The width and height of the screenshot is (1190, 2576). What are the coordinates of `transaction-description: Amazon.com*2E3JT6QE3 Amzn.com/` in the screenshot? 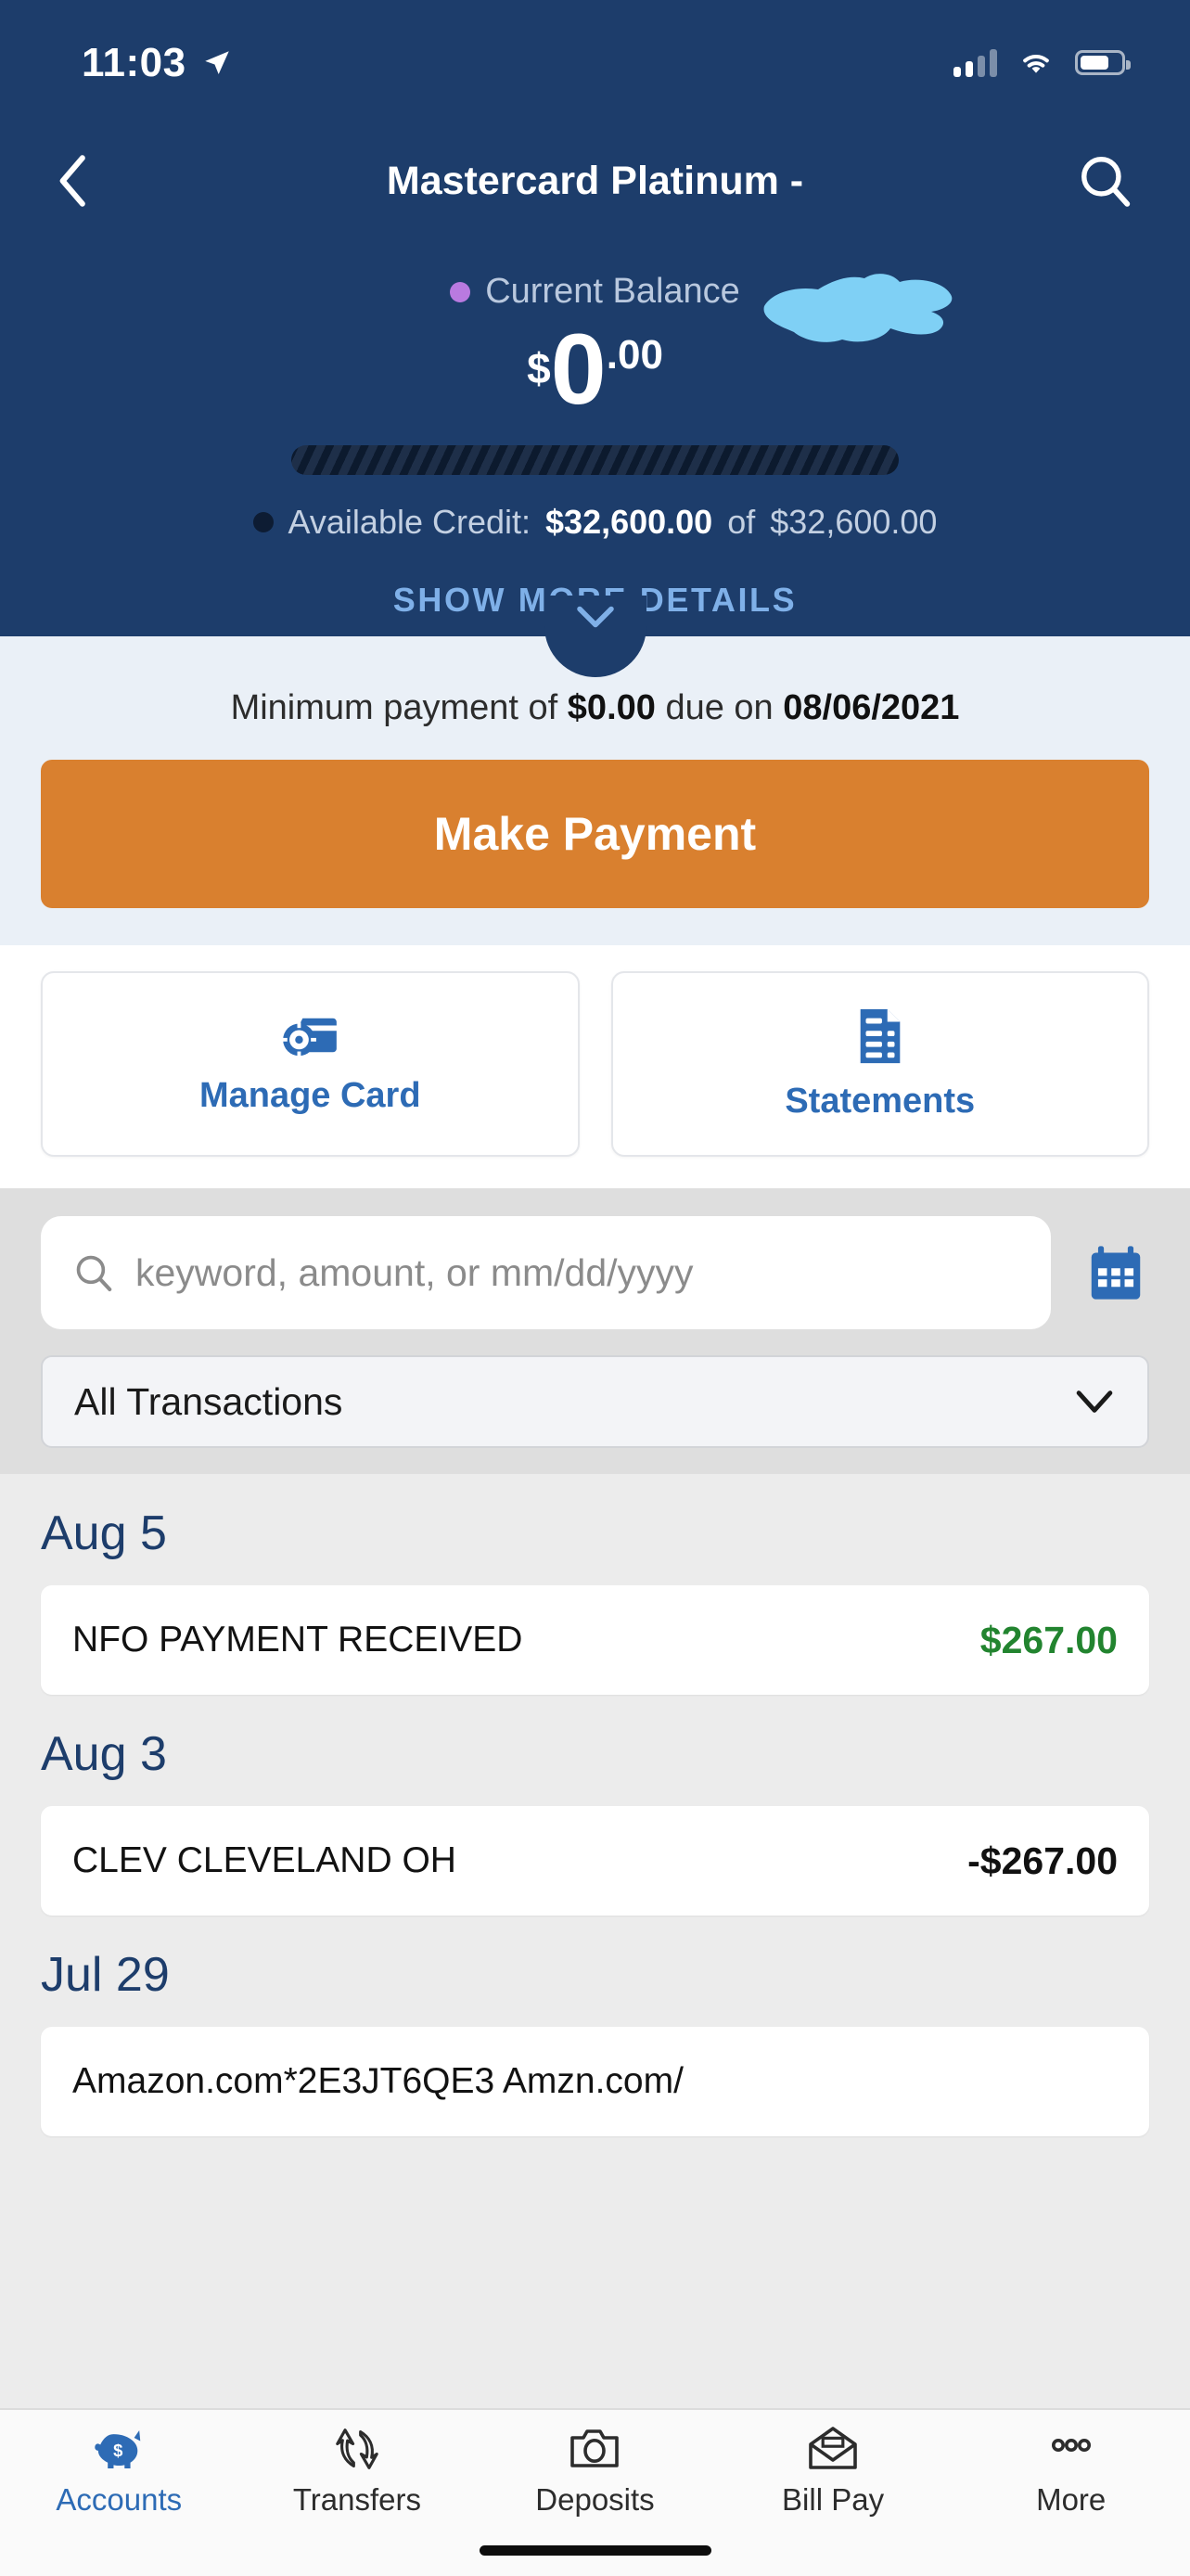 It's located at (378, 2081).